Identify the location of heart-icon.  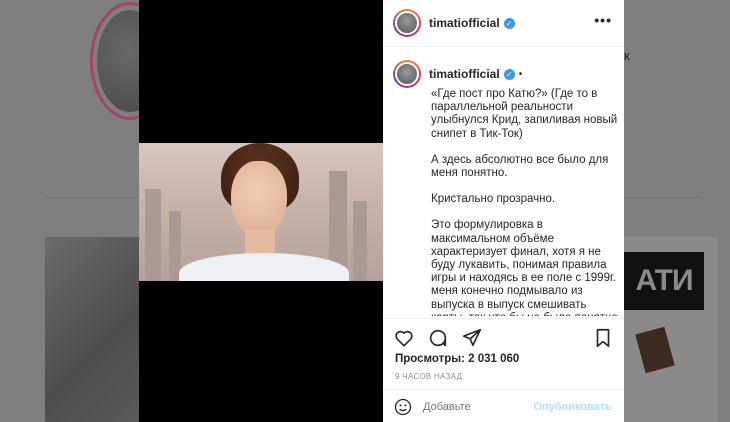
(404, 338).